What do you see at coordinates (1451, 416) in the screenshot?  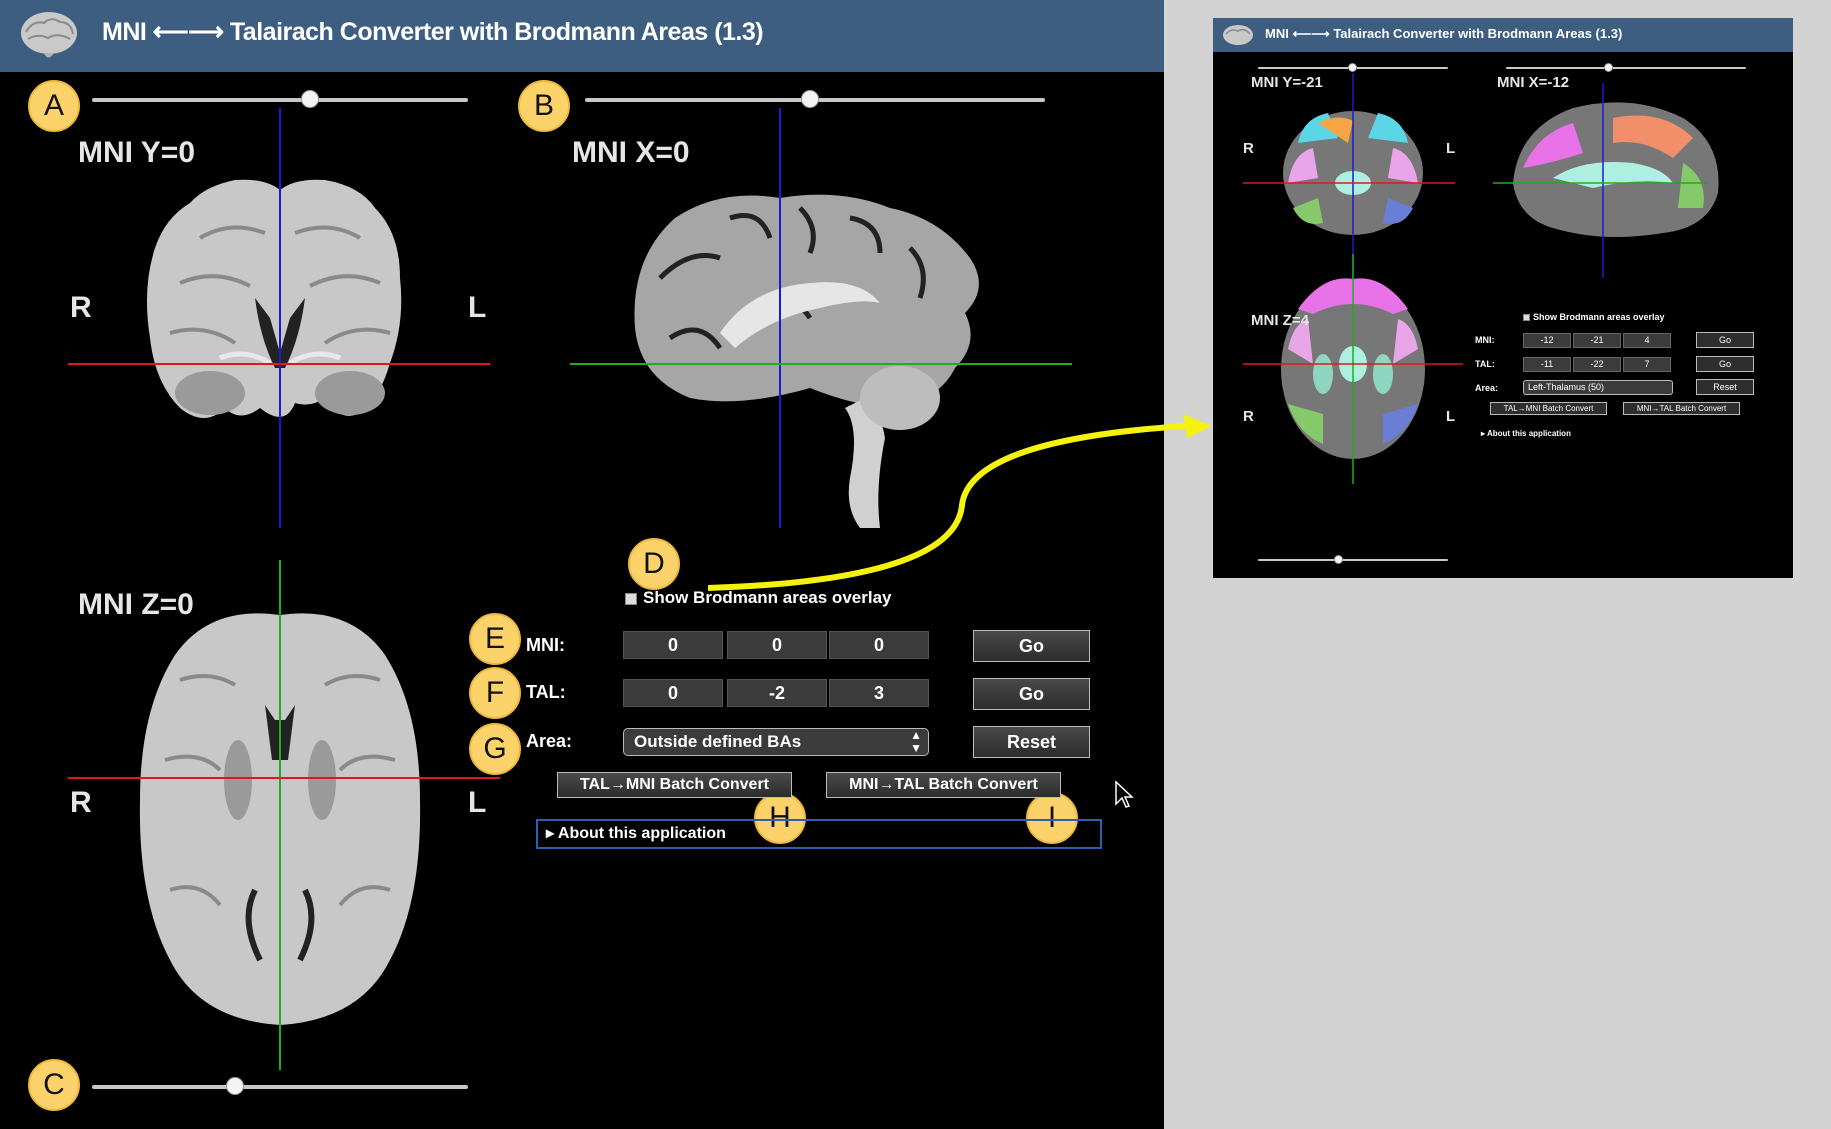 I see `preview-axial-l: L` at bounding box center [1451, 416].